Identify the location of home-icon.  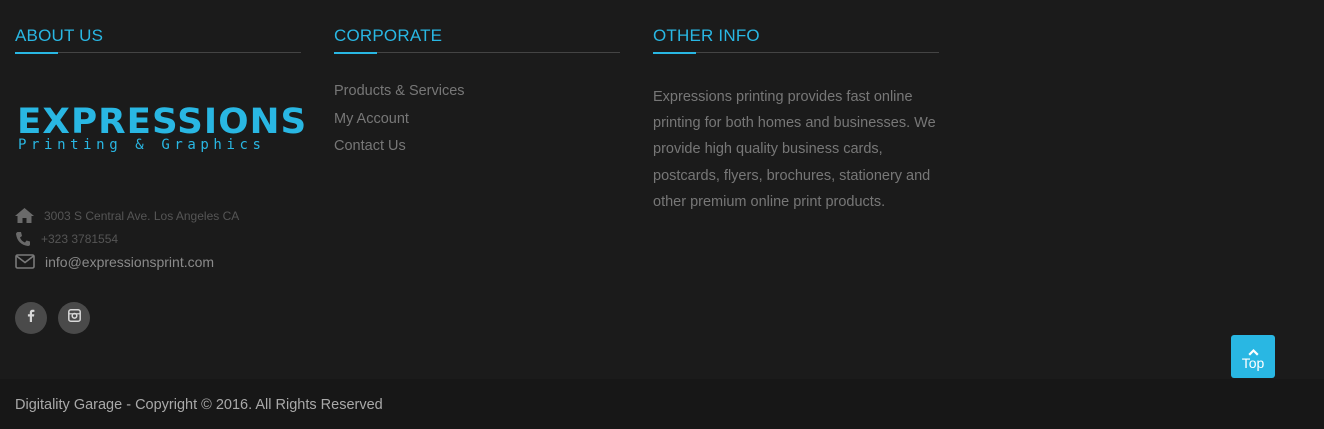
(25, 216).